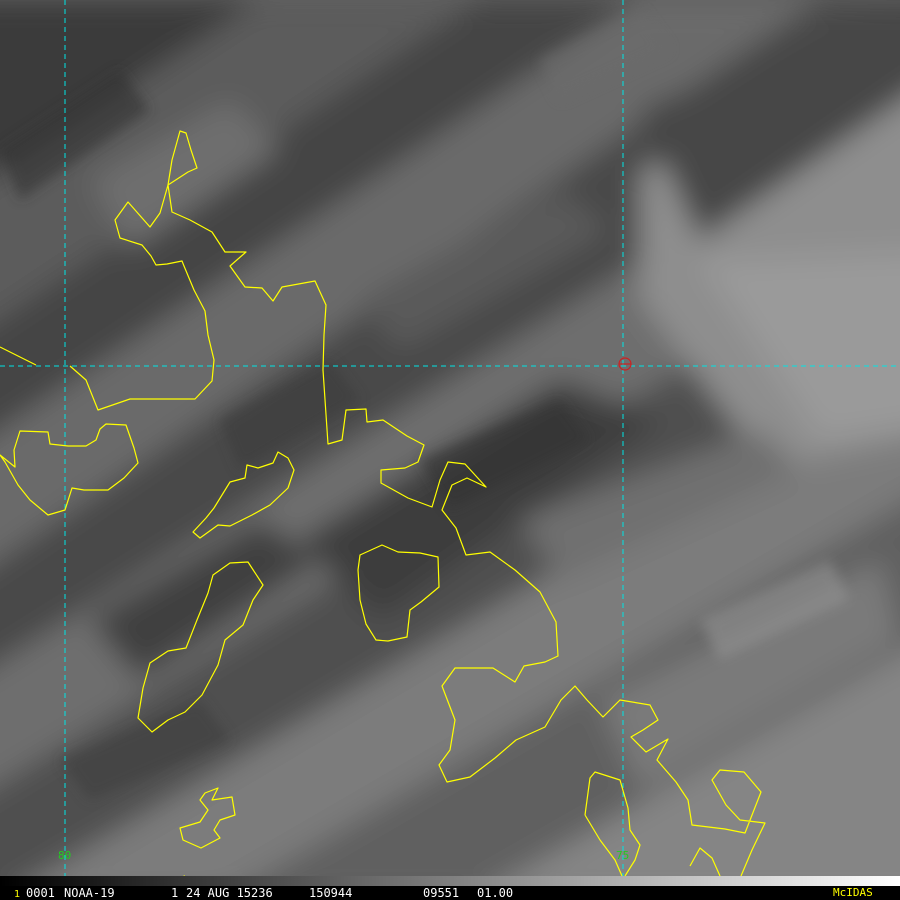 The height and width of the screenshot is (900, 900). What do you see at coordinates (17, 894) in the screenshot?
I see `frame-number: 1` at bounding box center [17, 894].